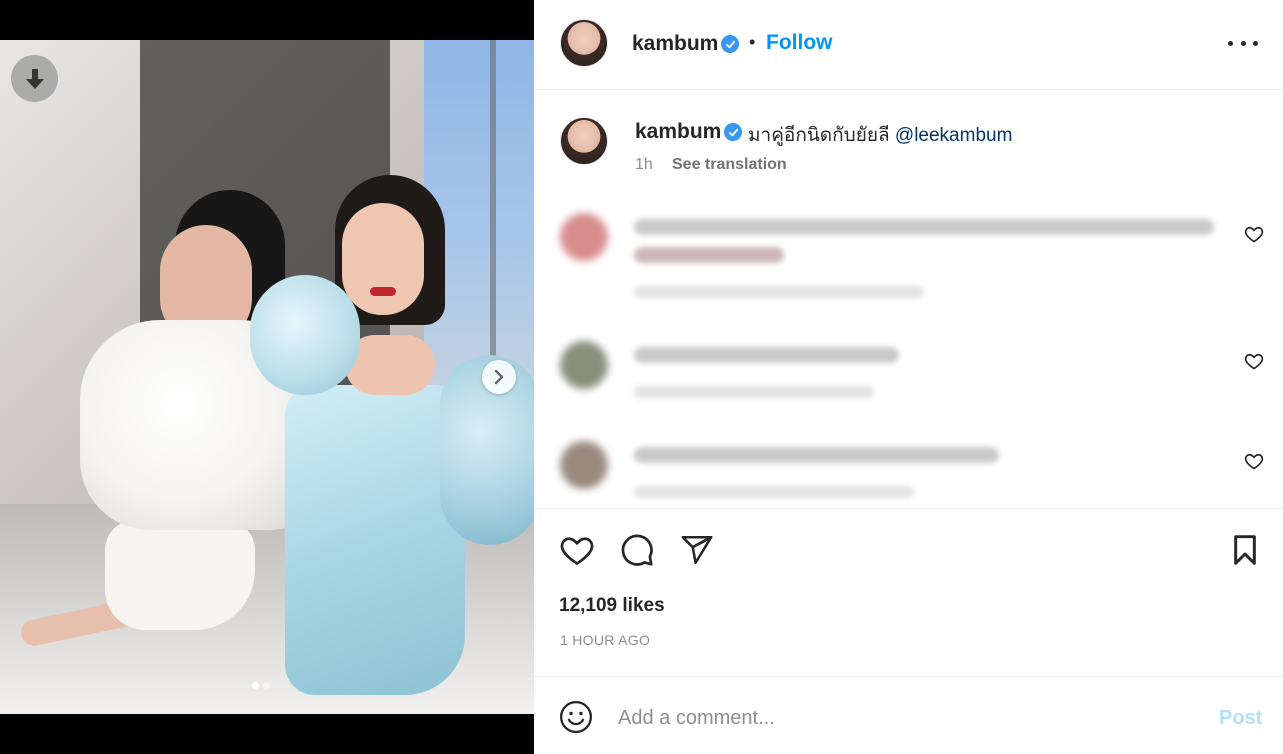 The width and height of the screenshot is (1283, 754). I want to click on username: kambum, so click(675, 44).